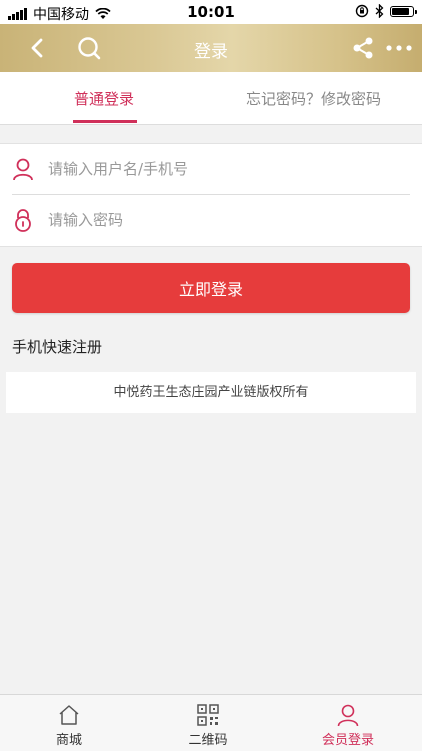 The height and width of the screenshot is (751, 422). I want to click on app-header: 登录, so click(211, 48).